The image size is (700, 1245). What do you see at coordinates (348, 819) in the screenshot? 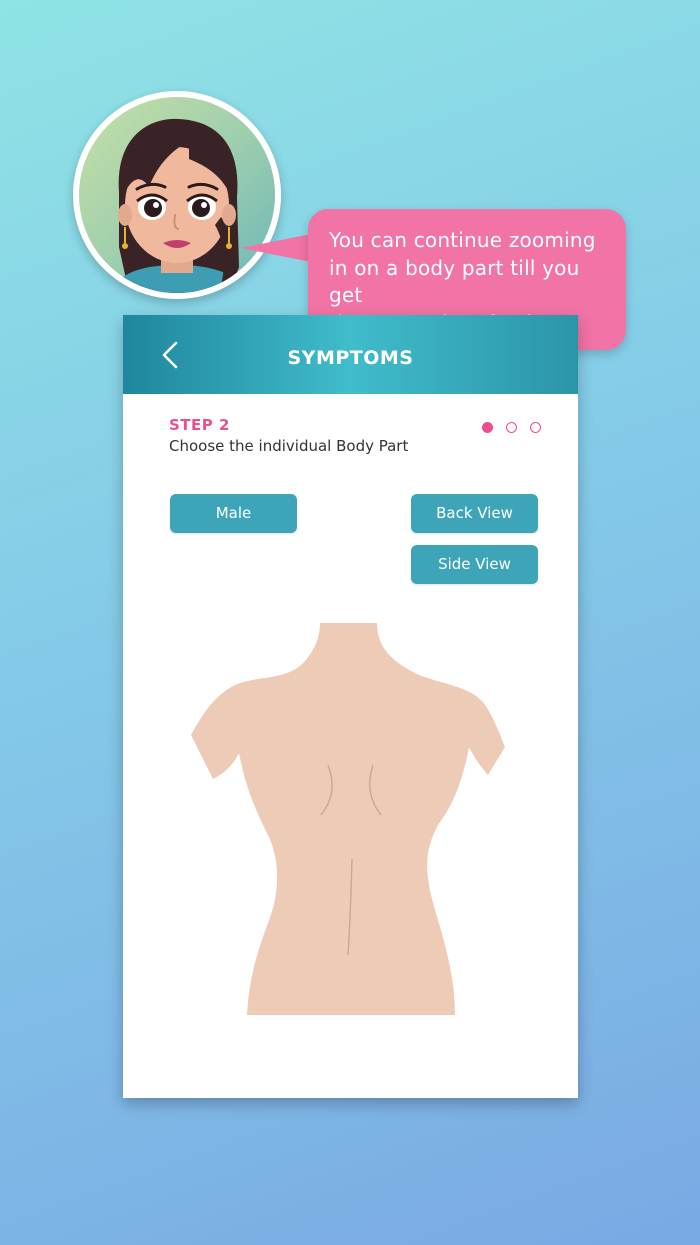
I see `torso-shape` at bounding box center [348, 819].